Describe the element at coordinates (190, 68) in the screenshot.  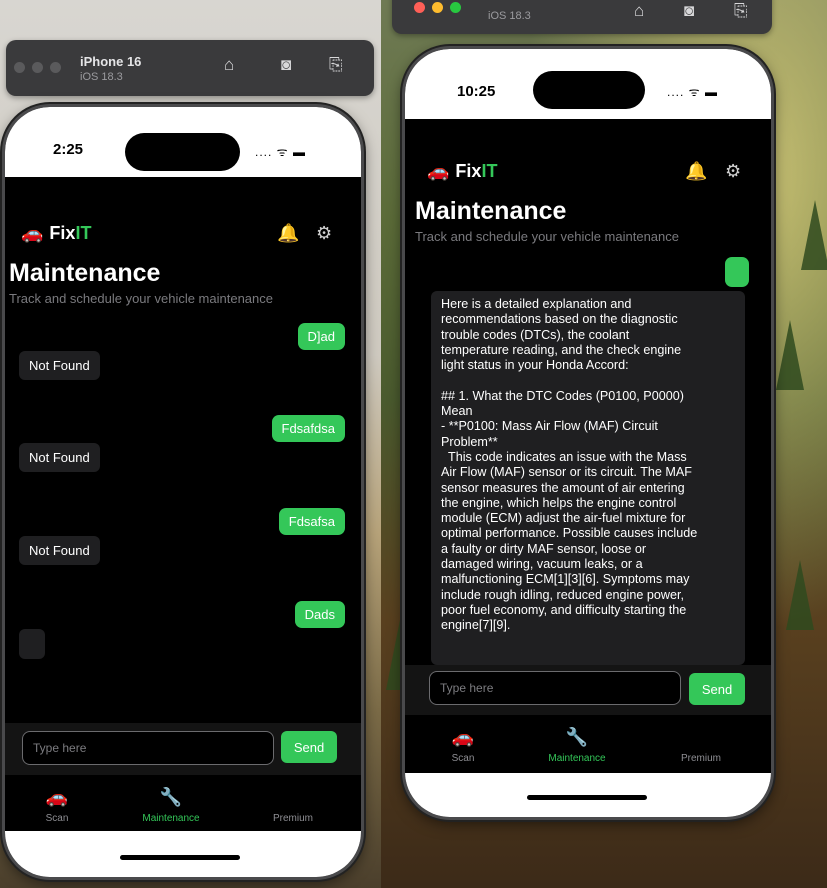
I see `simulator-toolbar-left: iPhone 16 iOS 18.3 ⌂ ◙ ⎘` at that location.